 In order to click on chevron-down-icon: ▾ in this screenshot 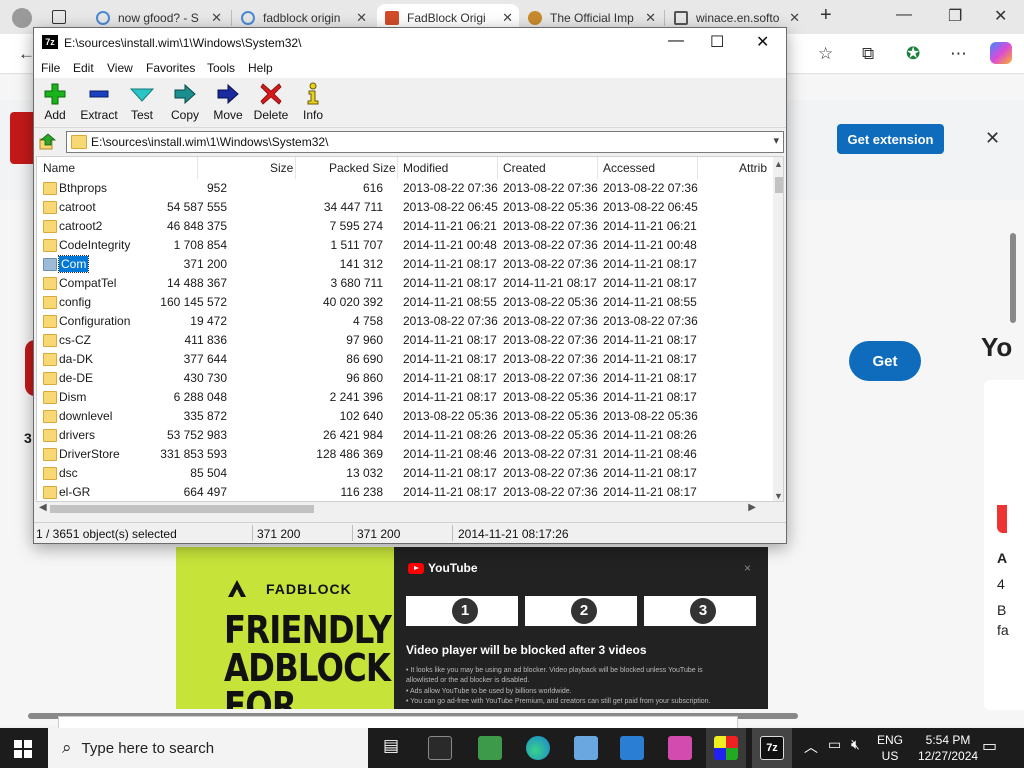, I will do `click(776, 140)`.